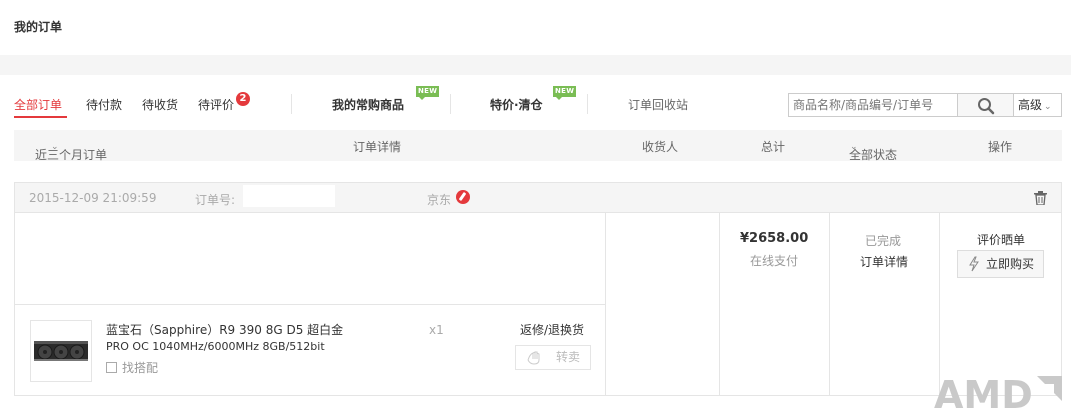  Describe the element at coordinates (533, 358) in the screenshot. I see `hand-icon` at that location.